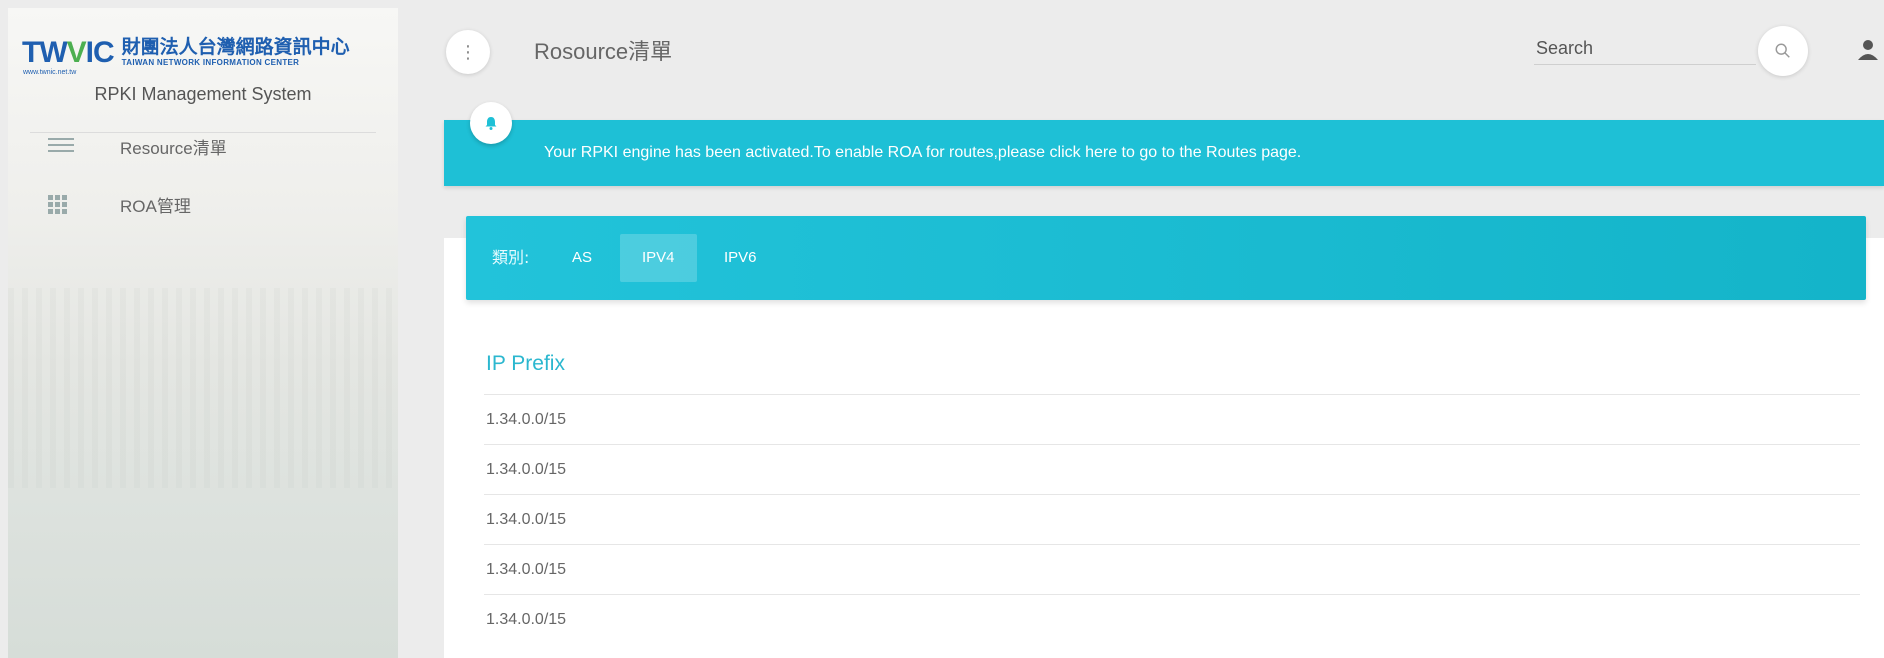 Image resolution: width=1884 pixels, height=658 pixels. Describe the element at coordinates (50, 72) in the screenshot. I see `logo-url: www.twnic.net.tw` at that location.